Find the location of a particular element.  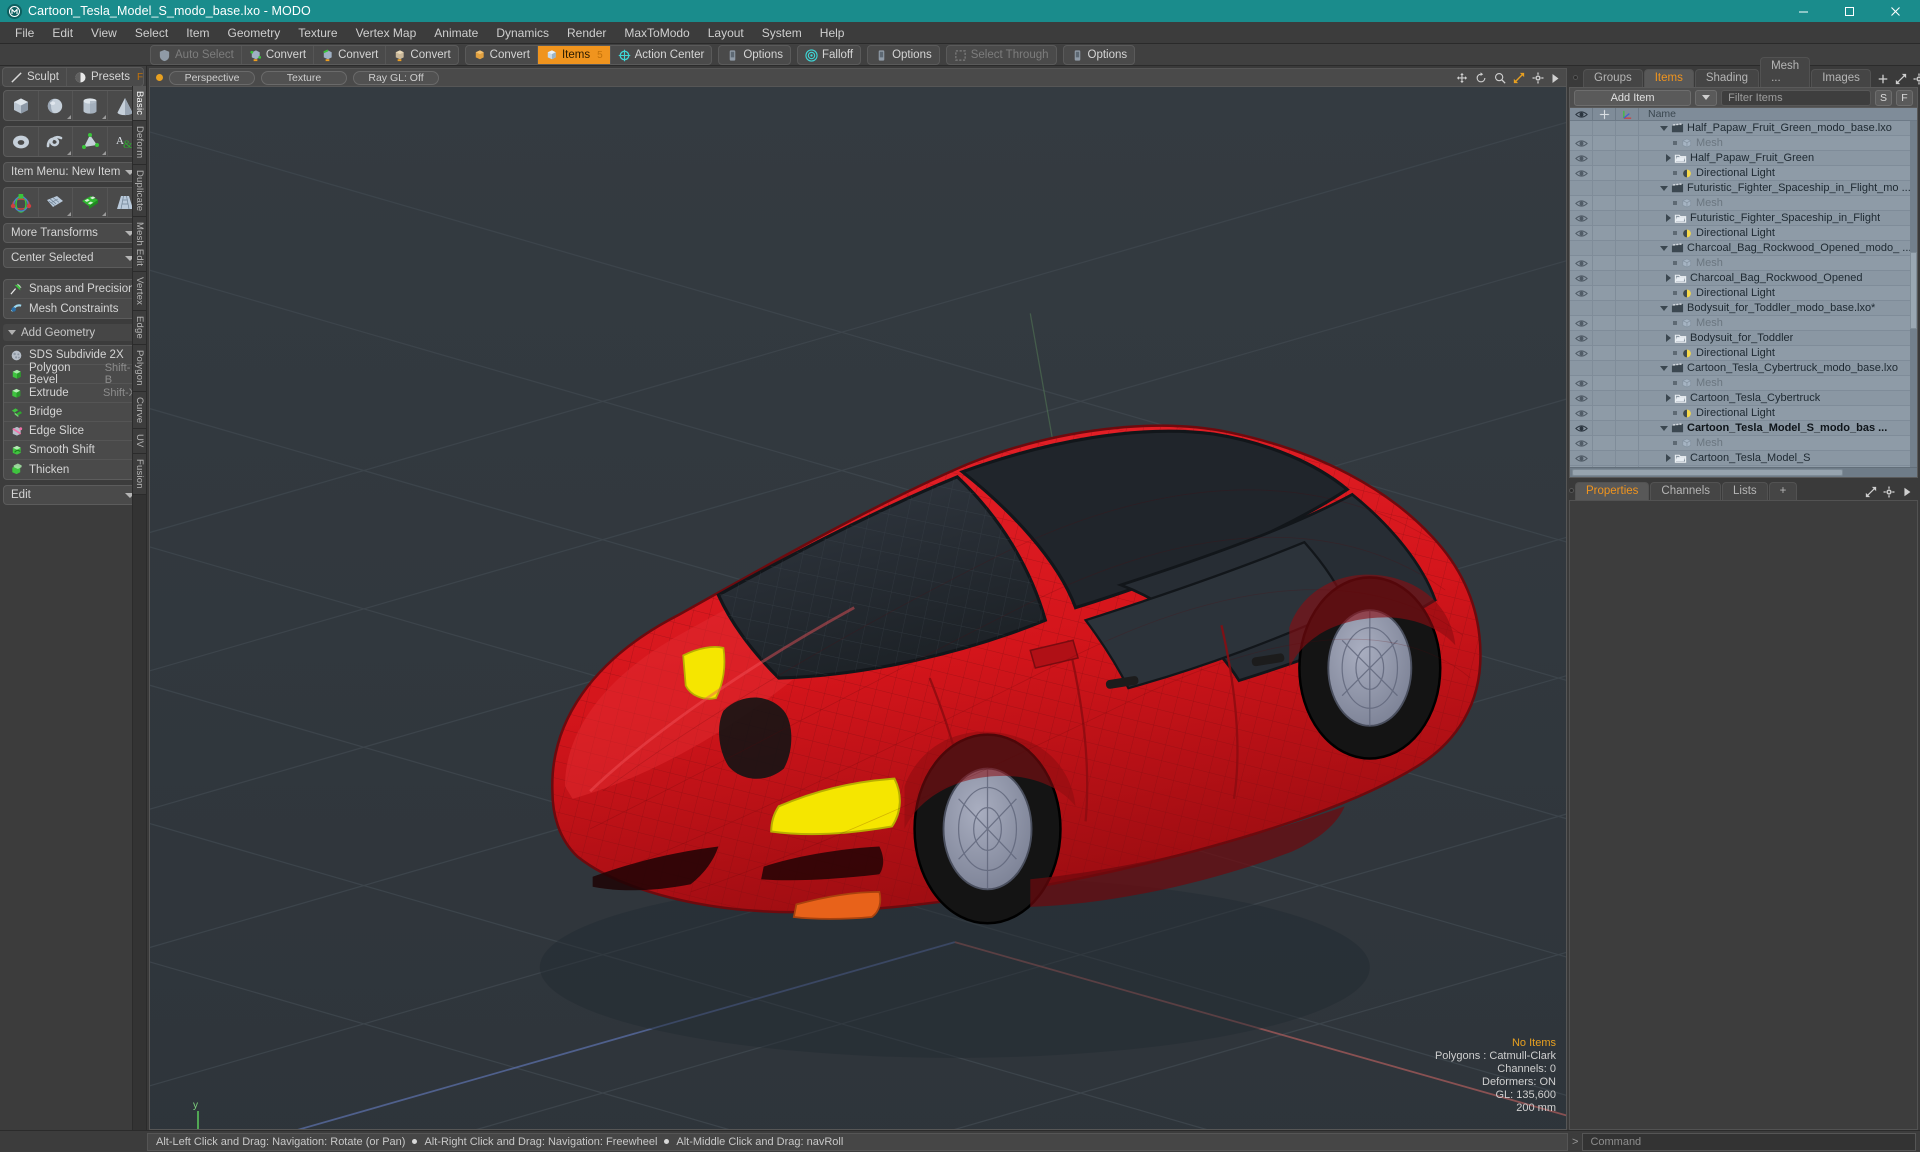

tab-channels: Channels is located at coordinates (1686, 491).